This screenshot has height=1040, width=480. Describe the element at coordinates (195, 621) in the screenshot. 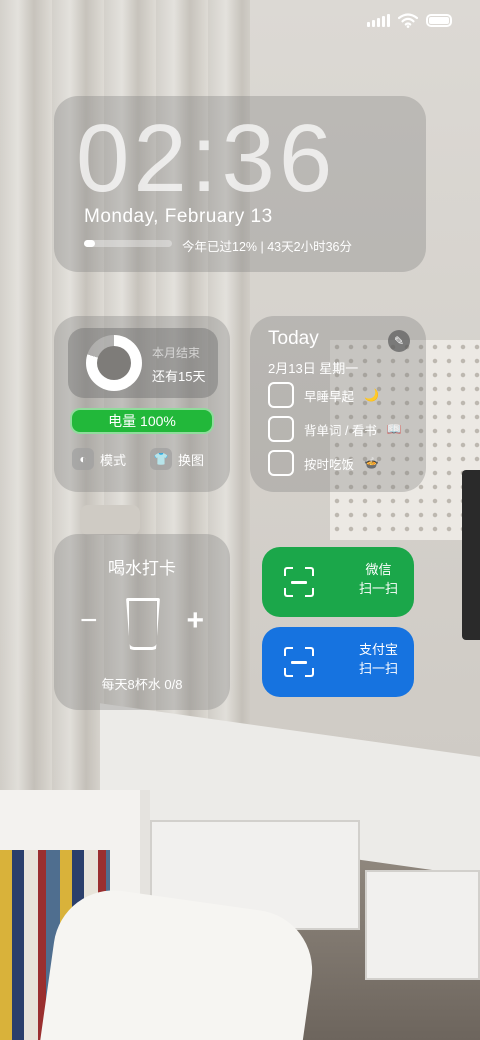

I see `water-plus-button: +` at that location.